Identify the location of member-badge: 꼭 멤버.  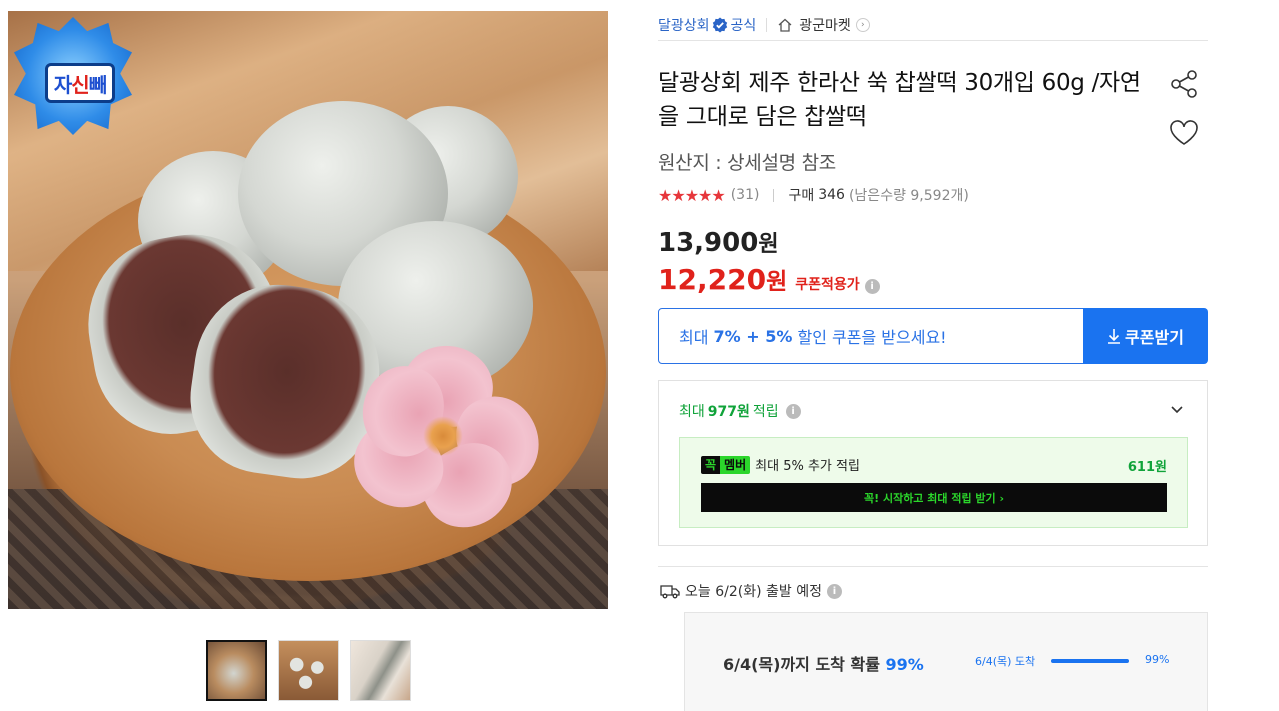
(726, 464).